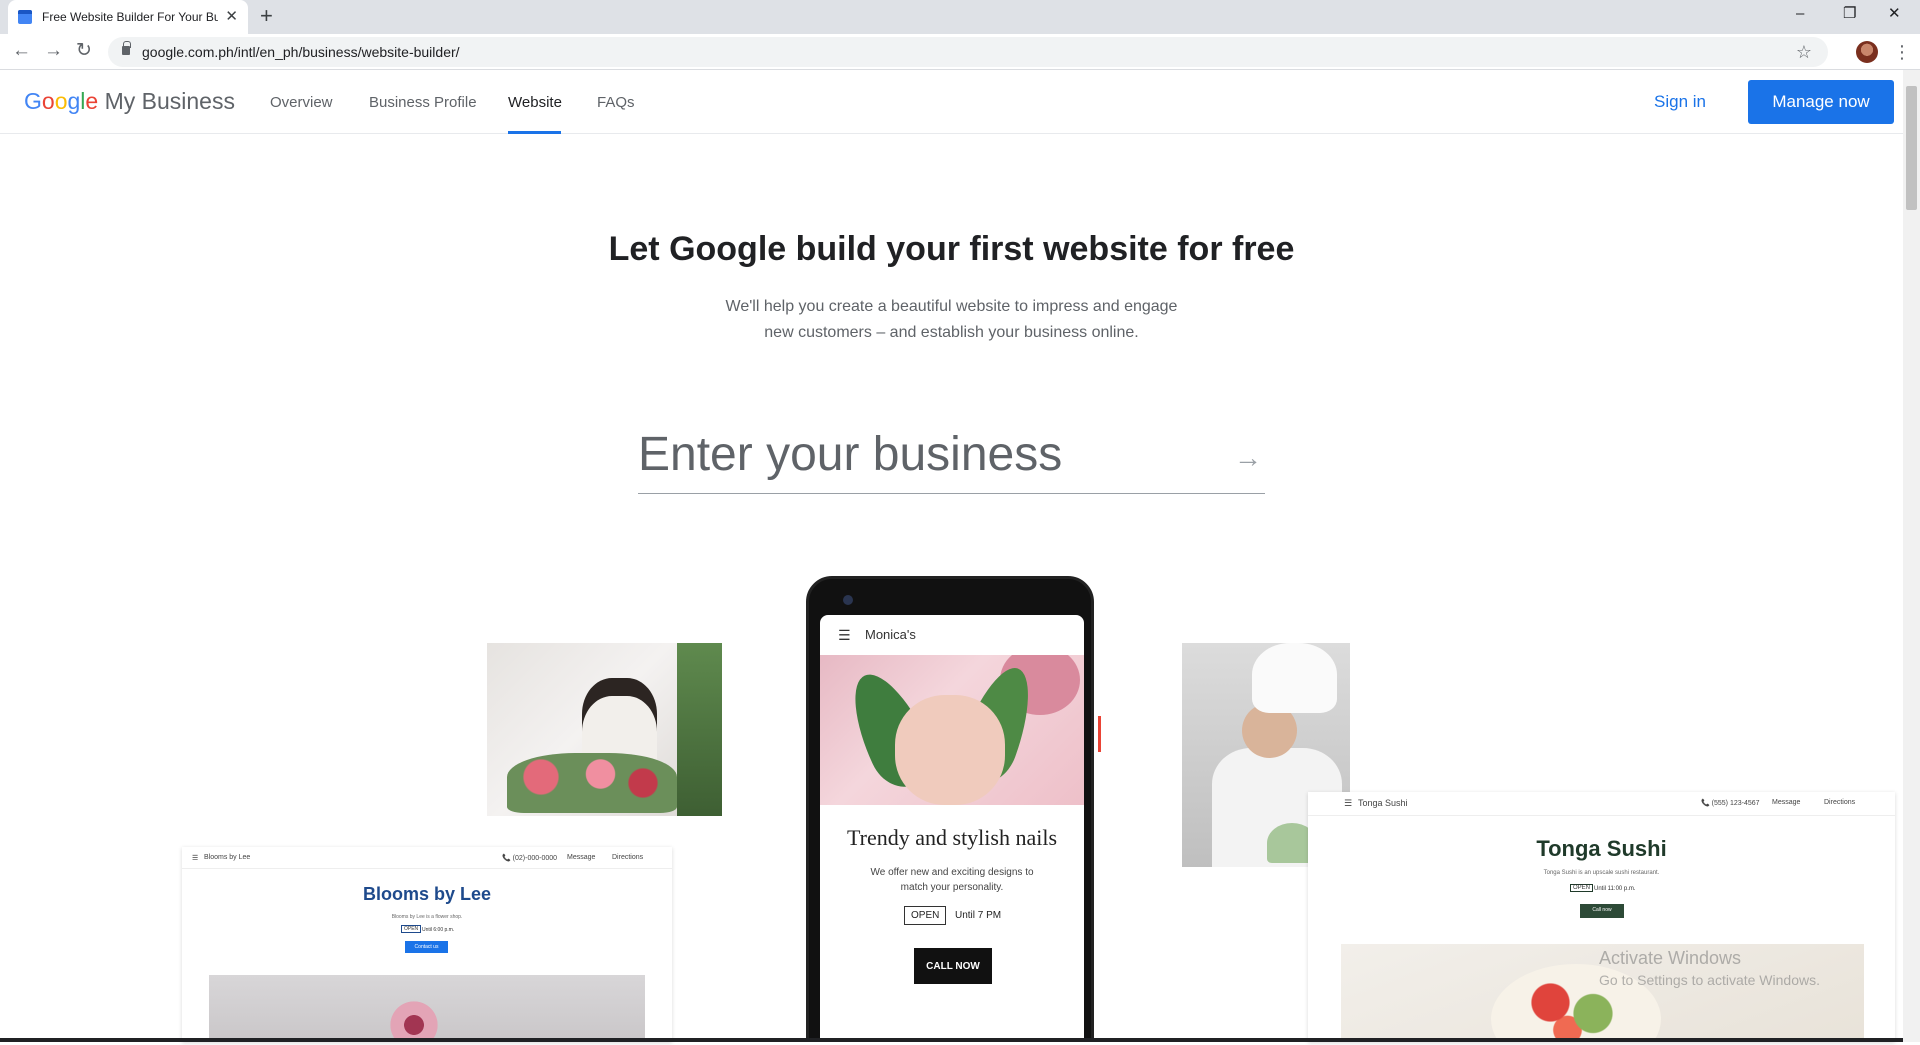  What do you see at coordinates (33, 101) in the screenshot?
I see `logo-letter: G` at bounding box center [33, 101].